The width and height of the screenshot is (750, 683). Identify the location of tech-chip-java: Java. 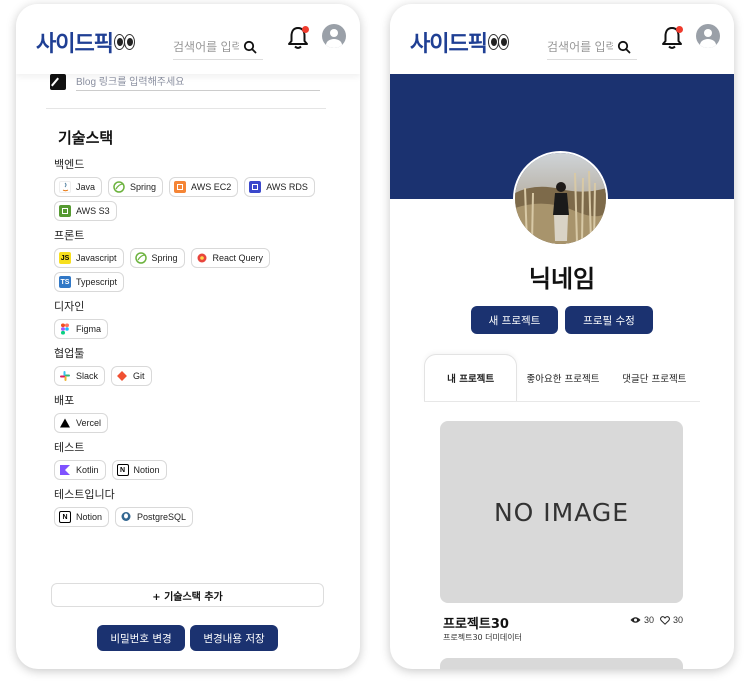
(78, 187).